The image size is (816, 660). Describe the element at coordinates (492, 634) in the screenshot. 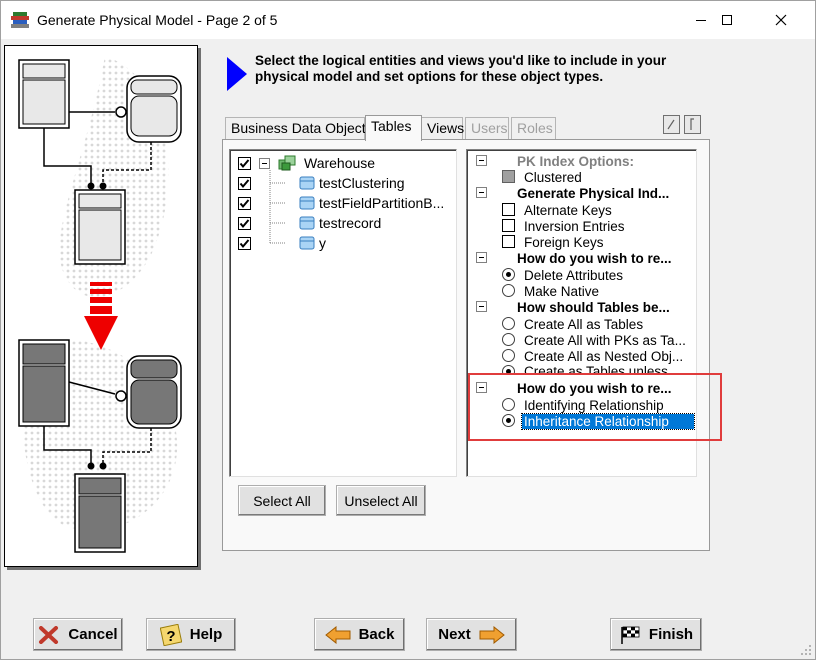

I see `next-arrow-icon` at that location.